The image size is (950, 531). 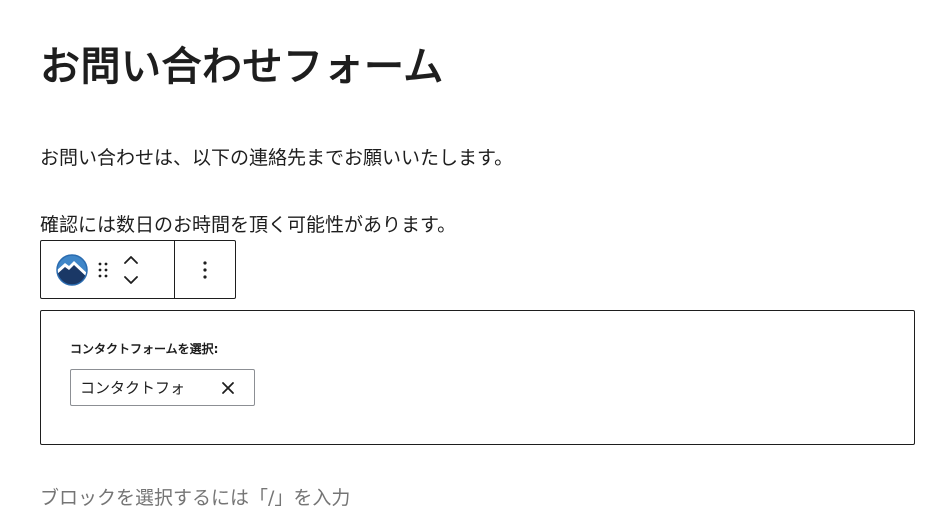 I want to click on toolbar-options-group, so click(x=205, y=269).